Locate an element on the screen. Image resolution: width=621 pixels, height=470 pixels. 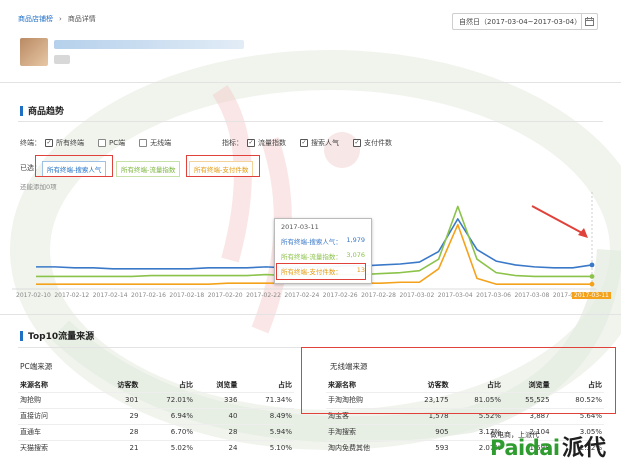
product-meta-redacted is located at coordinates (62, 59).